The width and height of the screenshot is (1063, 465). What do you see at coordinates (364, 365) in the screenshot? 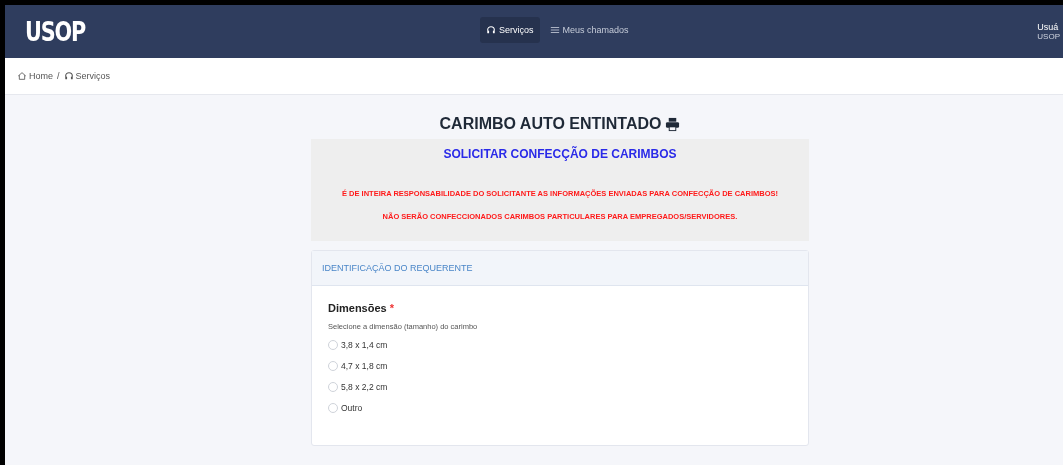
I see `option-label: 4,7 x 1,8 cm` at bounding box center [364, 365].